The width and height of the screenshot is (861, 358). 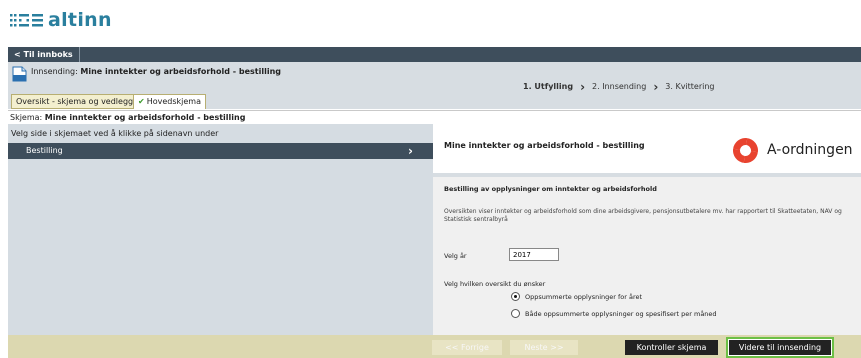 I want to click on top-navigation-bar: < Til innboks, so click(x=434, y=54).